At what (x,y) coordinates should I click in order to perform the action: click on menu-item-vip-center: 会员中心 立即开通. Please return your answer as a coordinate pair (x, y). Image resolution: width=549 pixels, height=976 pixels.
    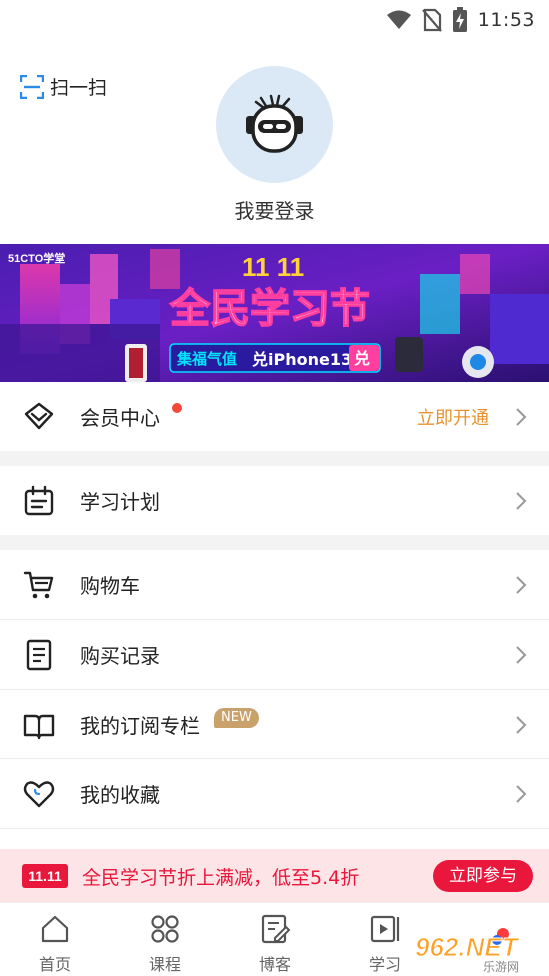
    Looking at the image, I should click on (274, 416).